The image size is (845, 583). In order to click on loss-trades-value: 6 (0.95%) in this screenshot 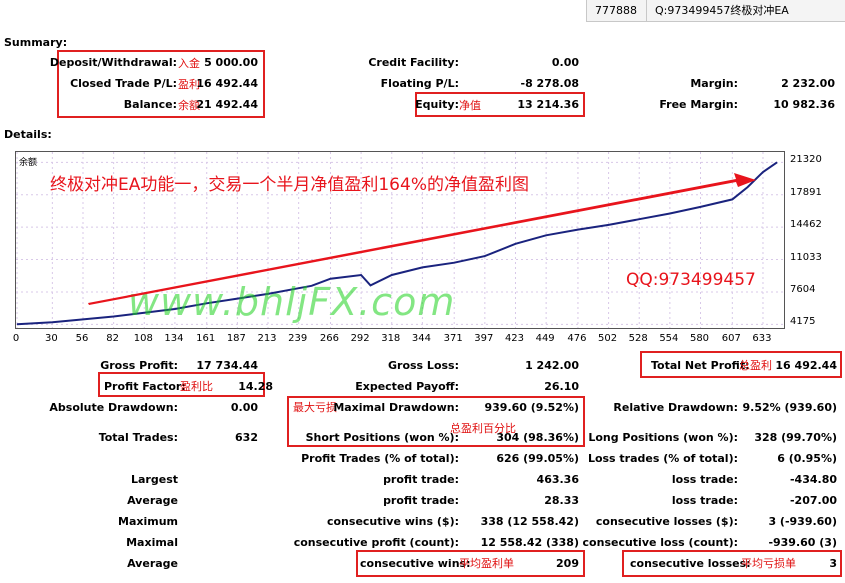, I will do `click(807, 458)`.